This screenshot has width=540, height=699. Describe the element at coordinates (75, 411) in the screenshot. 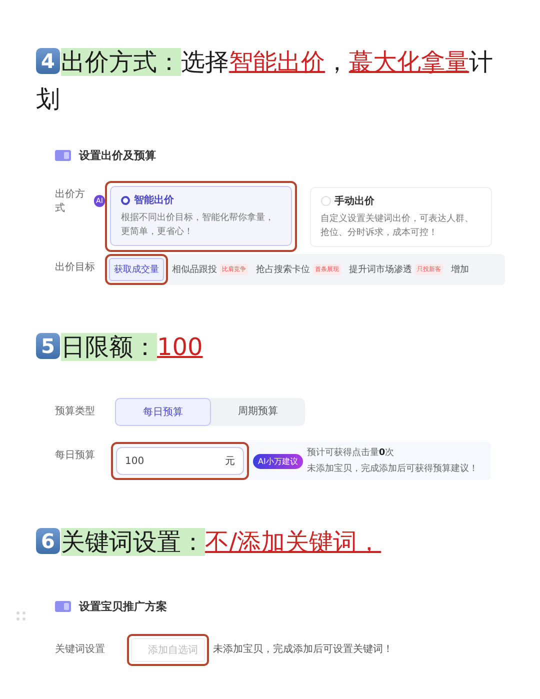

I see `field-label: 预算类型` at that location.